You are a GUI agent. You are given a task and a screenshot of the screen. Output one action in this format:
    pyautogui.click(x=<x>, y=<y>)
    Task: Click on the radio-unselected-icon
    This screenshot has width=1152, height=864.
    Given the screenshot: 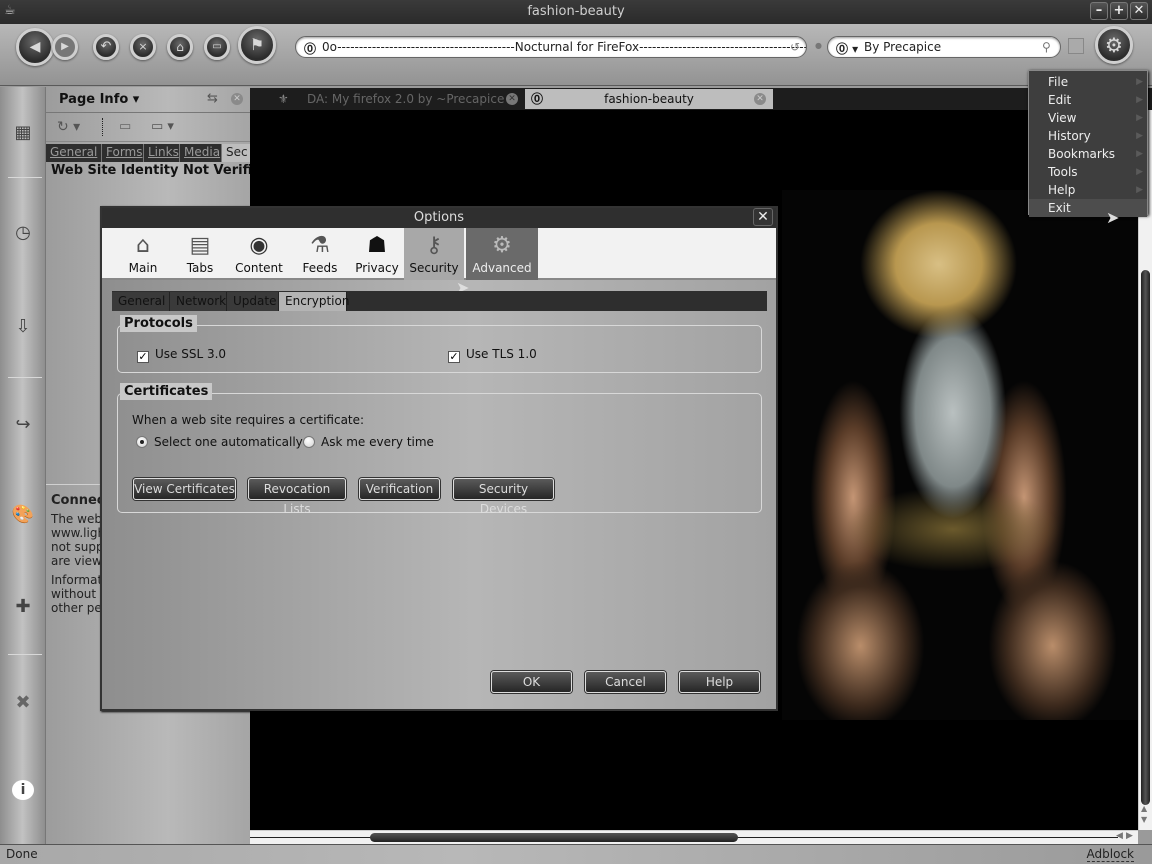 What is the action you would take?
    pyautogui.click(x=309, y=442)
    